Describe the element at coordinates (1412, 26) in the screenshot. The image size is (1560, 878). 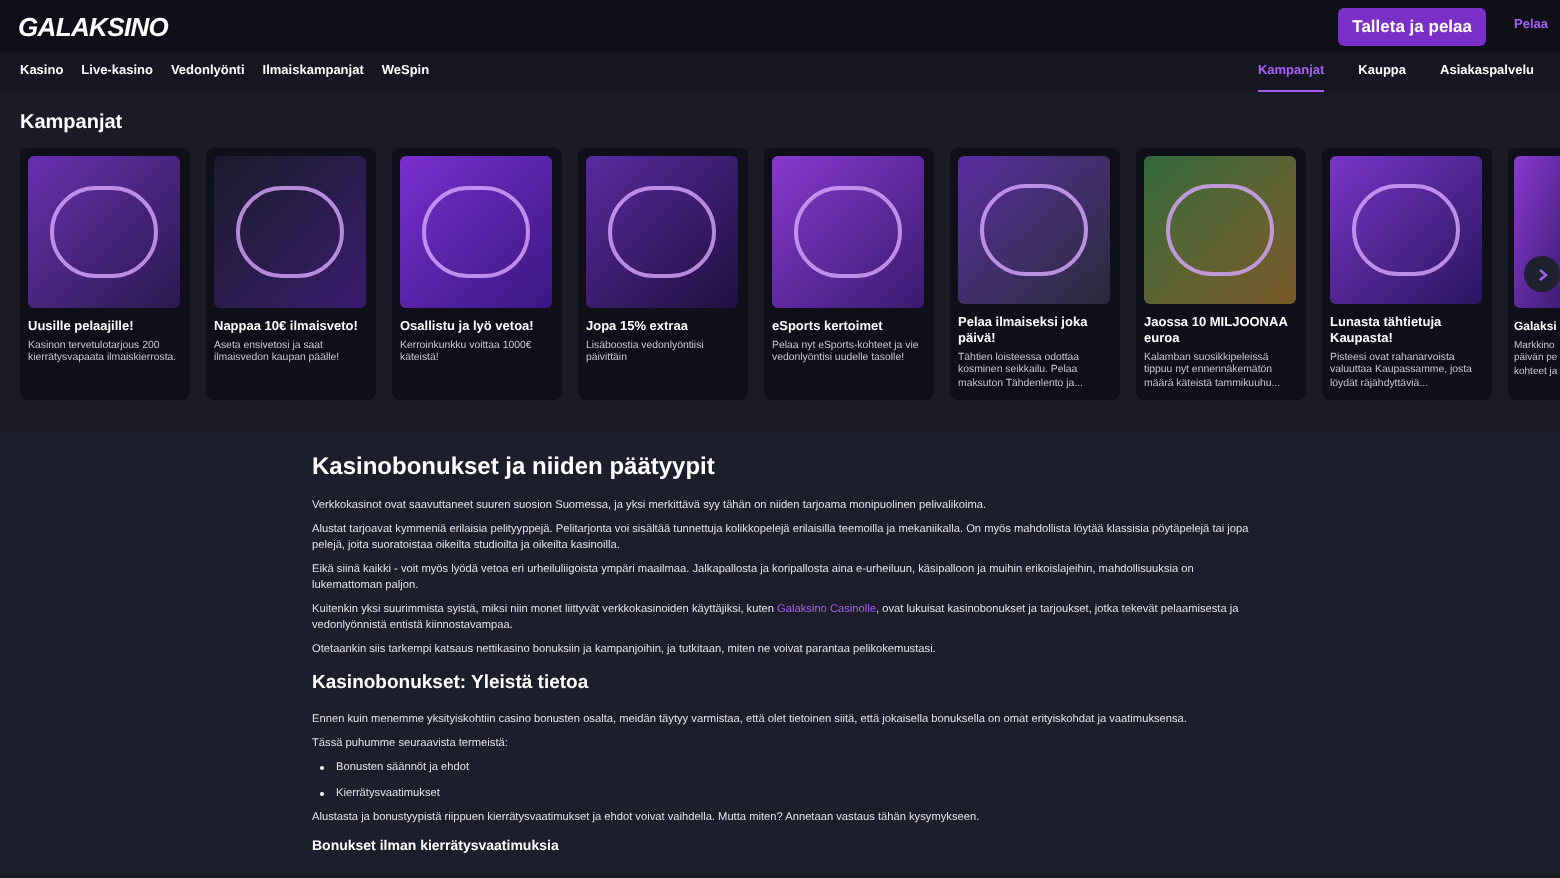
I see `deposit-button: Talleta ja pelaa` at that location.